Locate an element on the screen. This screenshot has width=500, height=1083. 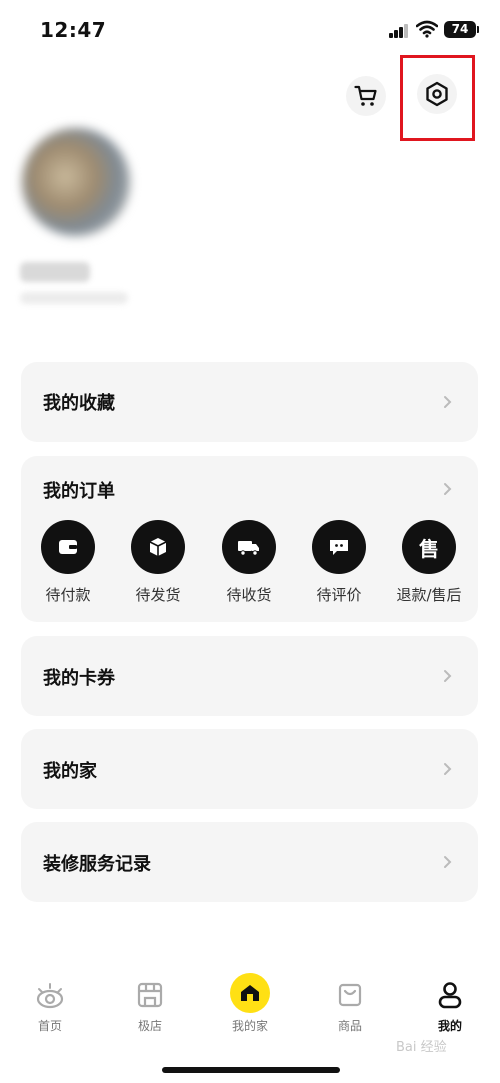
my-home-card: 我的家 is located at coordinates (249, 769).